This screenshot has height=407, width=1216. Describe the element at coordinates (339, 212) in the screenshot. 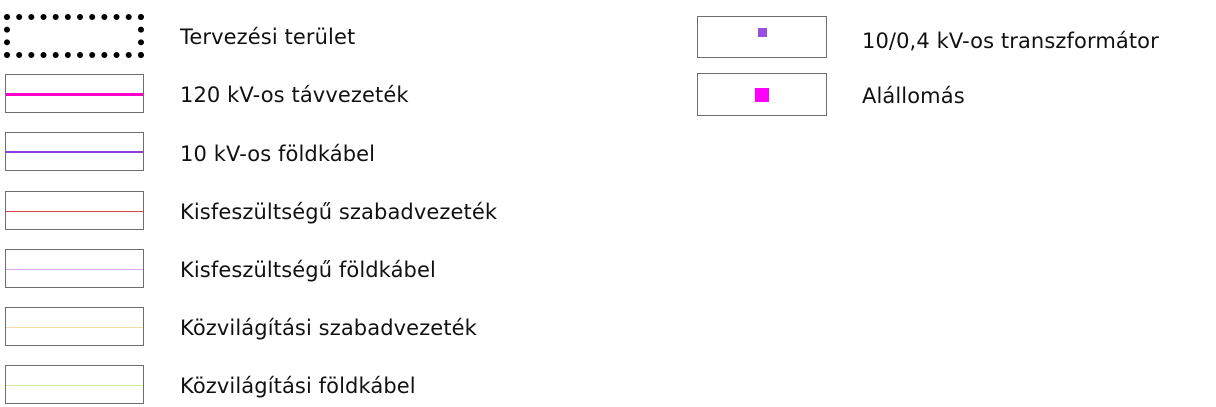

I see `legend-label: Kisfeszültségű szabadvezeték` at that location.